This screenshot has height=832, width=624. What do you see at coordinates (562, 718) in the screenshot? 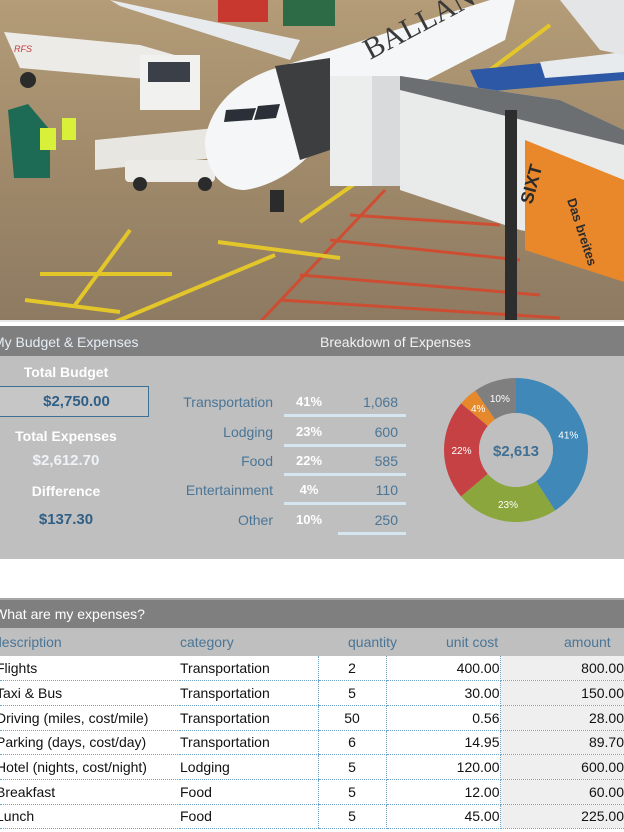
I see `expense-amount-cell: 28.00` at bounding box center [562, 718].